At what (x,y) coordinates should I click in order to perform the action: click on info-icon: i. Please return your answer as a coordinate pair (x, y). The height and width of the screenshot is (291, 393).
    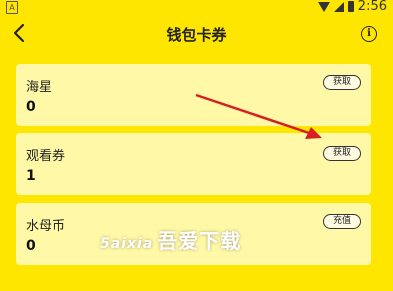
    Looking at the image, I should click on (369, 34).